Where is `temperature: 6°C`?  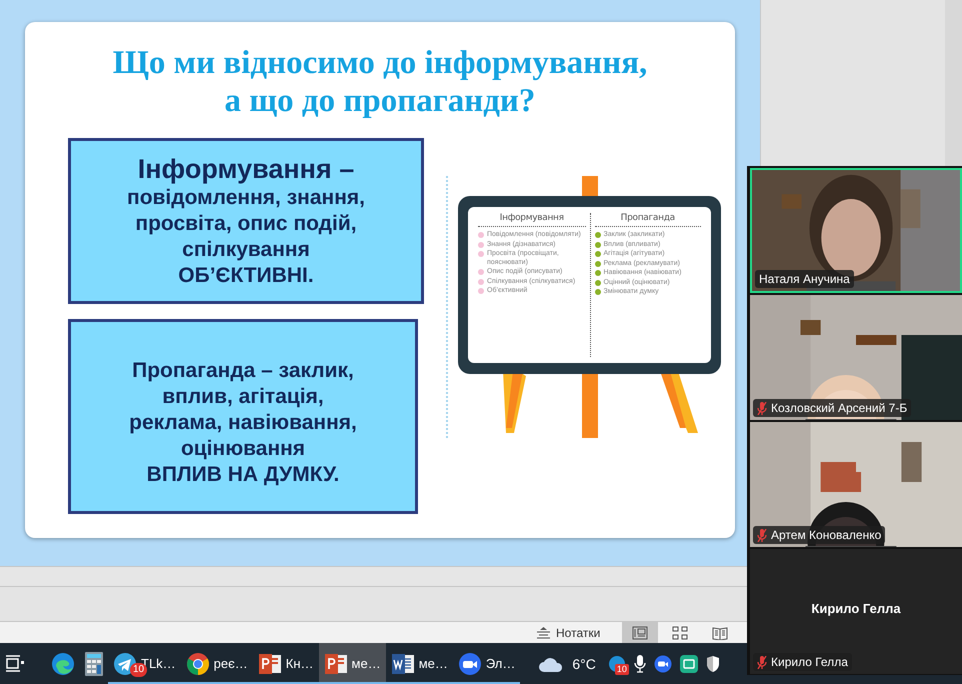
temperature: 6°C is located at coordinates (584, 664).